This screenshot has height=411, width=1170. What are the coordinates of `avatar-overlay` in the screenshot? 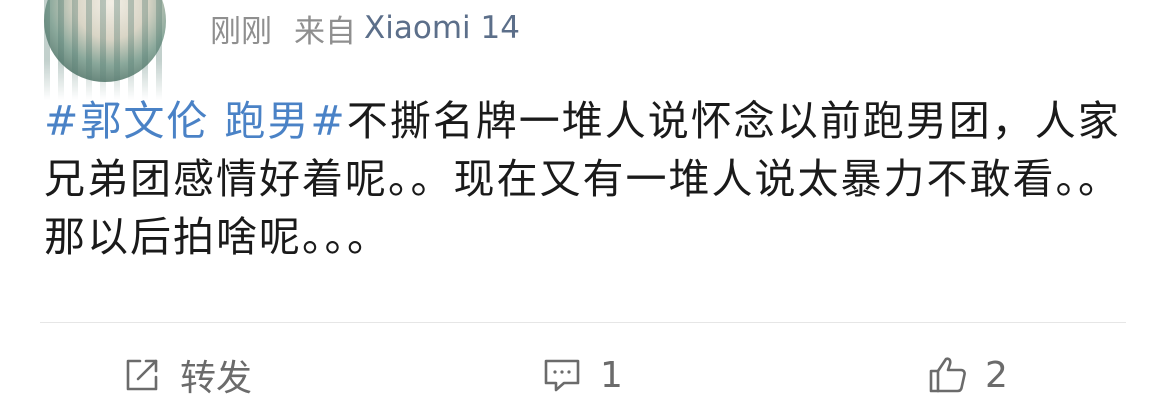 It's located at (104, 50).